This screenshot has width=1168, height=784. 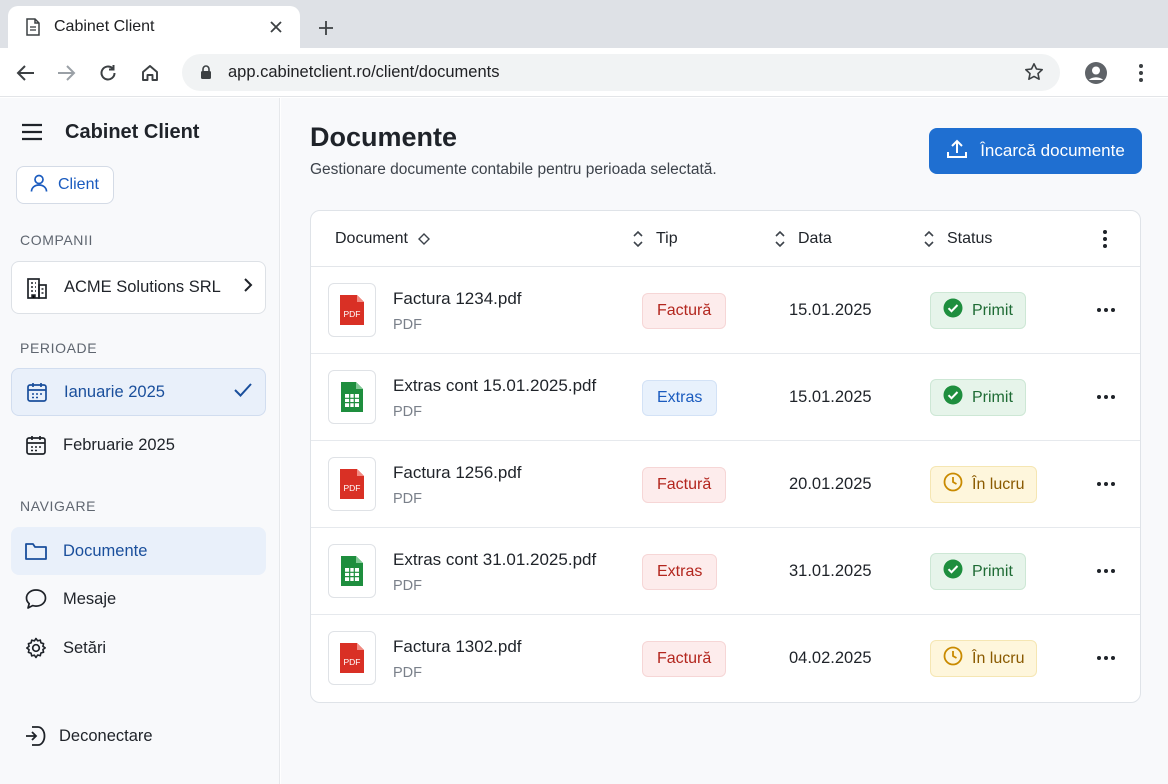 I want to click on profile-avatar-icon, so click(x=1096, y=73).